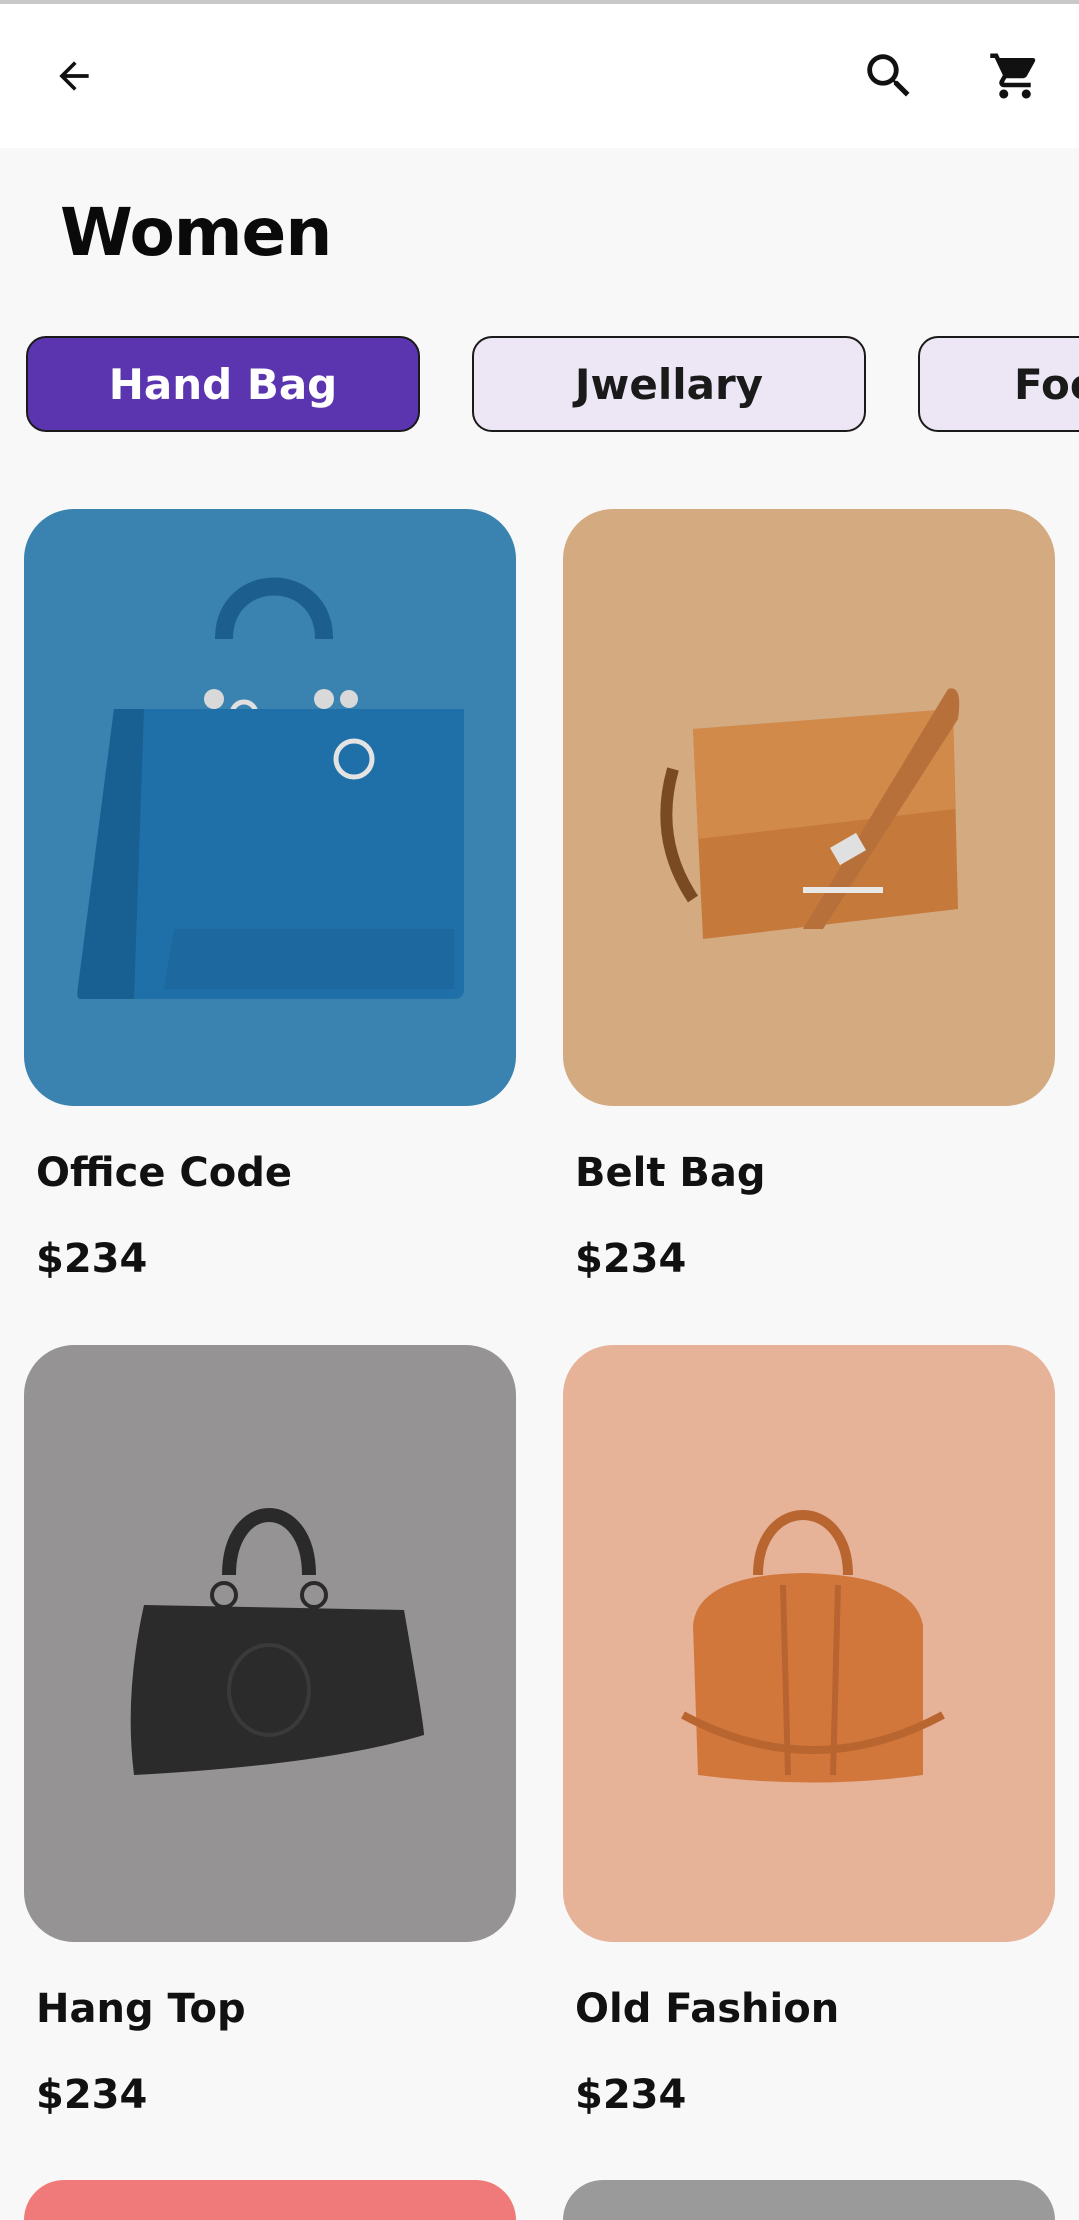 The image size is (1079, 2220). I want to click on category-chips: Hand Bag Jwellary Foo, so click(539, 386).